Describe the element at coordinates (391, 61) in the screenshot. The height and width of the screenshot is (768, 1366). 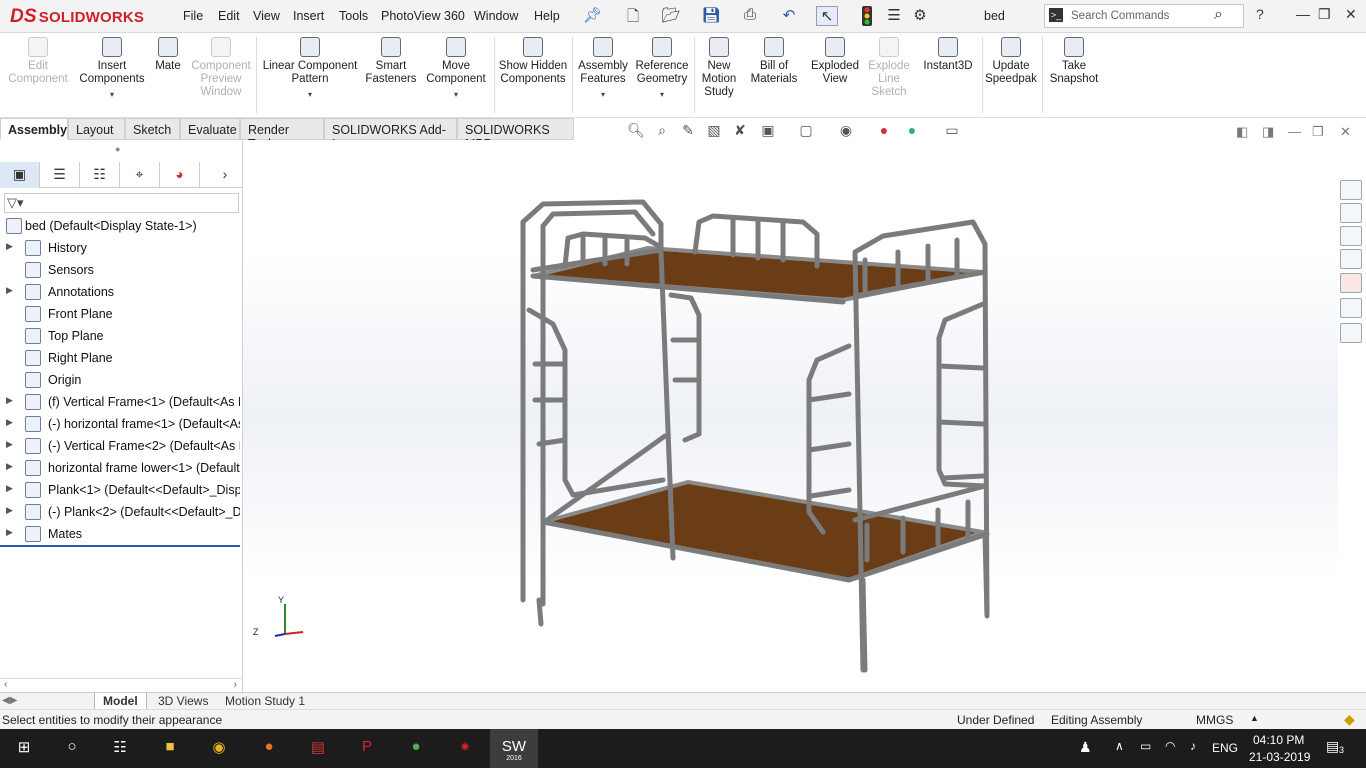
I see `smart-fasteners-button: Smart Fasteners` at that location.